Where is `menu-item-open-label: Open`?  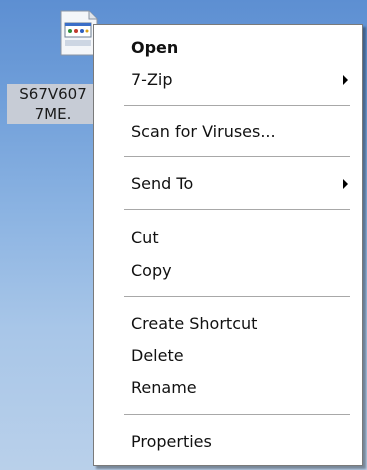 menu-item-open-label: Open is located at coordinates (155, 47).